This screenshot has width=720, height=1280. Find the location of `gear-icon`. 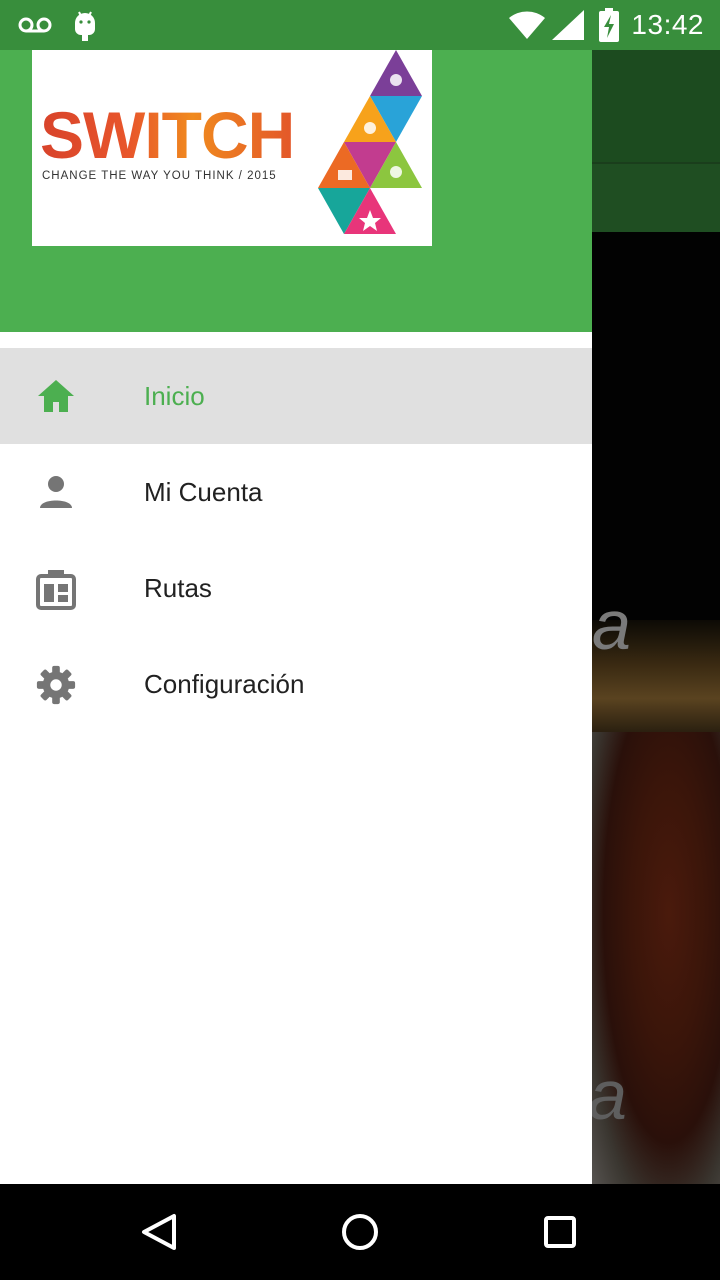

gear-icon is located at coordinates (56, 684).